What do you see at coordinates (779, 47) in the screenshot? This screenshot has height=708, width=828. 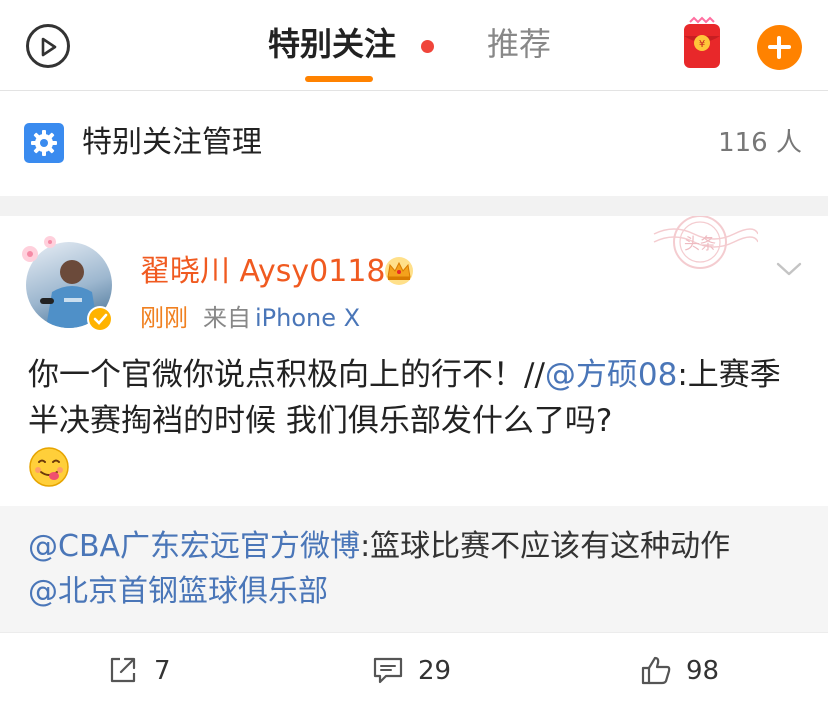 I see `add-plus-button` at bounding box center [779, 47].